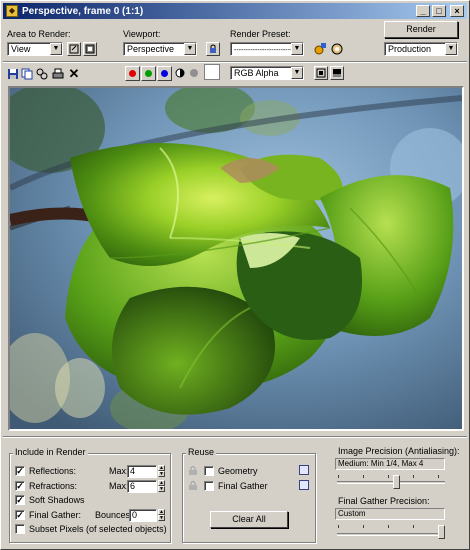  What do you see at coordinates (209, 471) in the screenshot?
I see `reuse-geometry-checkbox` at bounding box center [209, 471].